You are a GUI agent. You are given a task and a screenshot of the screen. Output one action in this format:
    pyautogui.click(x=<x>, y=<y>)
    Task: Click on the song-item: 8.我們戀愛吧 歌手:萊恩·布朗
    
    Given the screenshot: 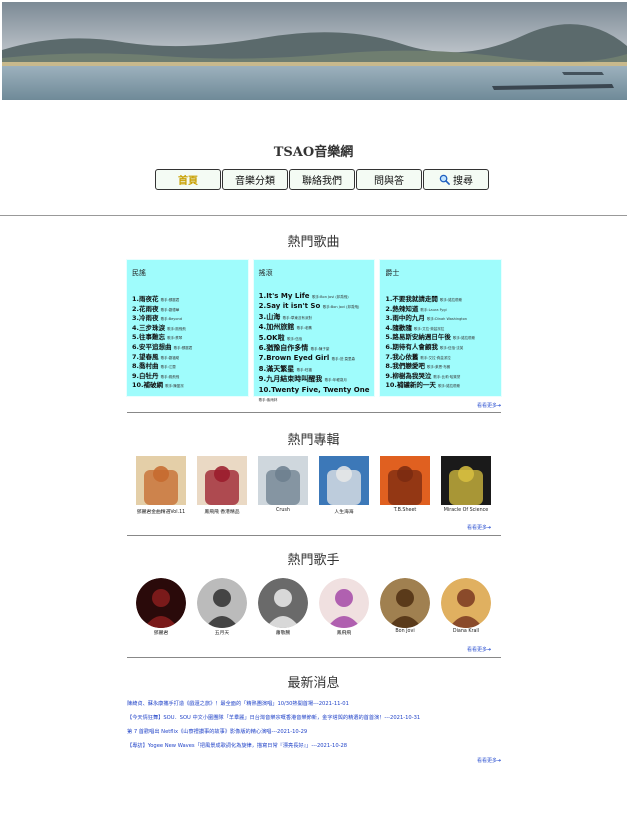 What is the action you would take?
    pyautogui.click(x=441, y=367)
    